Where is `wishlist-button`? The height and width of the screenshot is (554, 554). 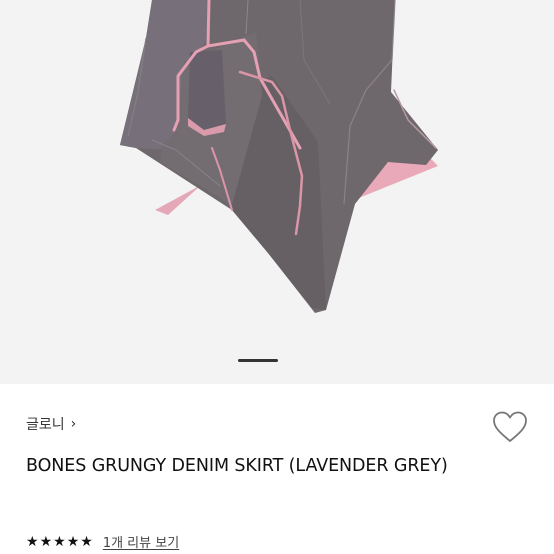 wishlist-button is located at coordinates (510, 427).